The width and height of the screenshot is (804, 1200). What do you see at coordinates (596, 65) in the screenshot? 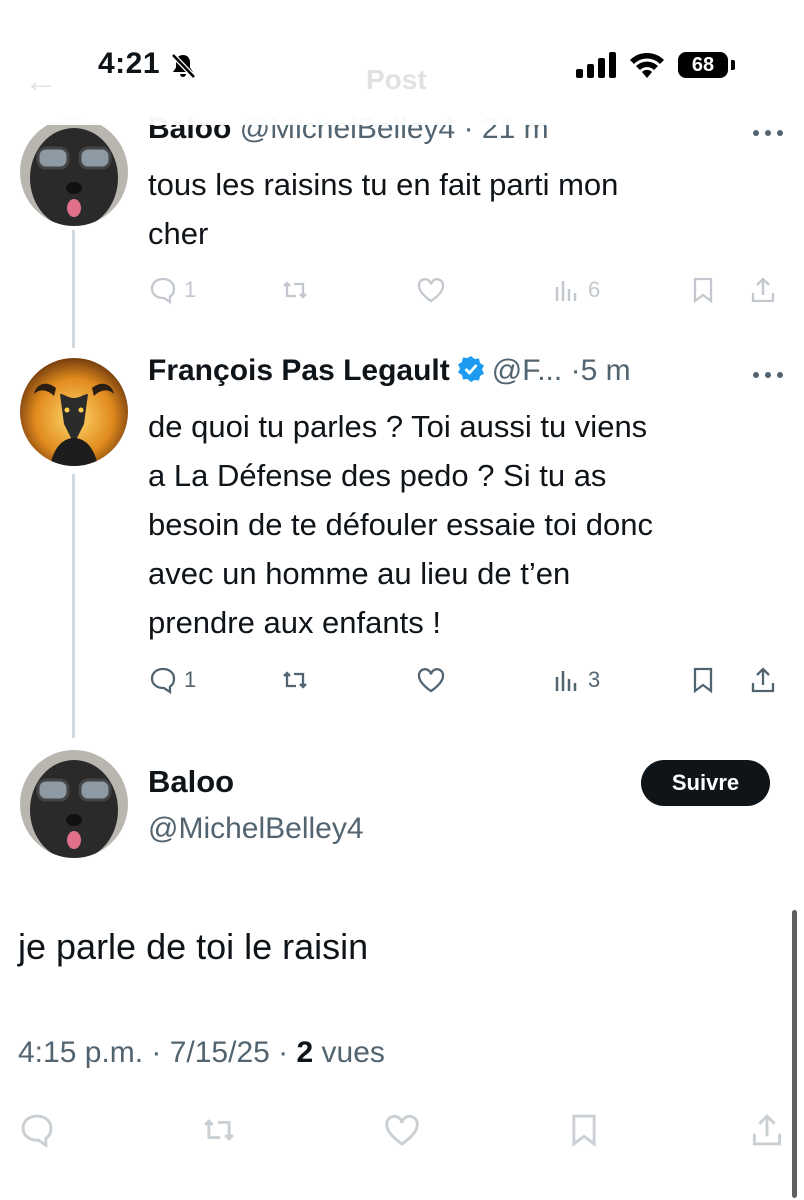
I see `cellular-signal-icon` at bounding box center [596, 65].